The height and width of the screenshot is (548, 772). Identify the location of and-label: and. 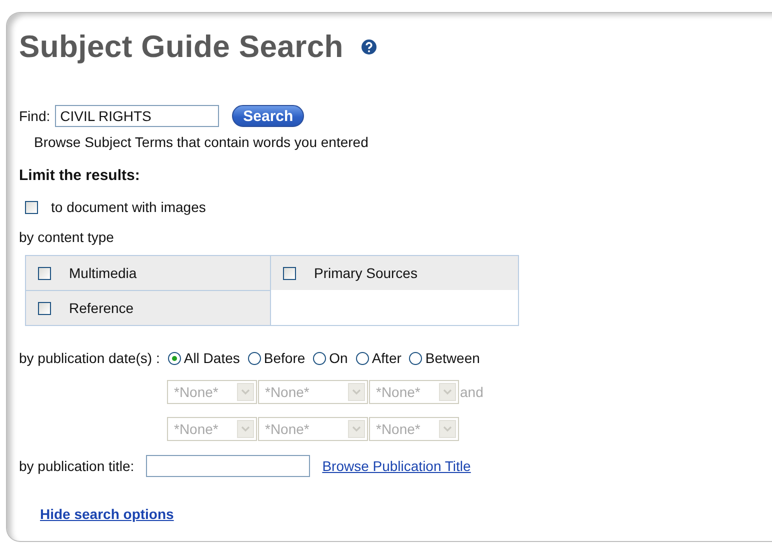
(472, 392).